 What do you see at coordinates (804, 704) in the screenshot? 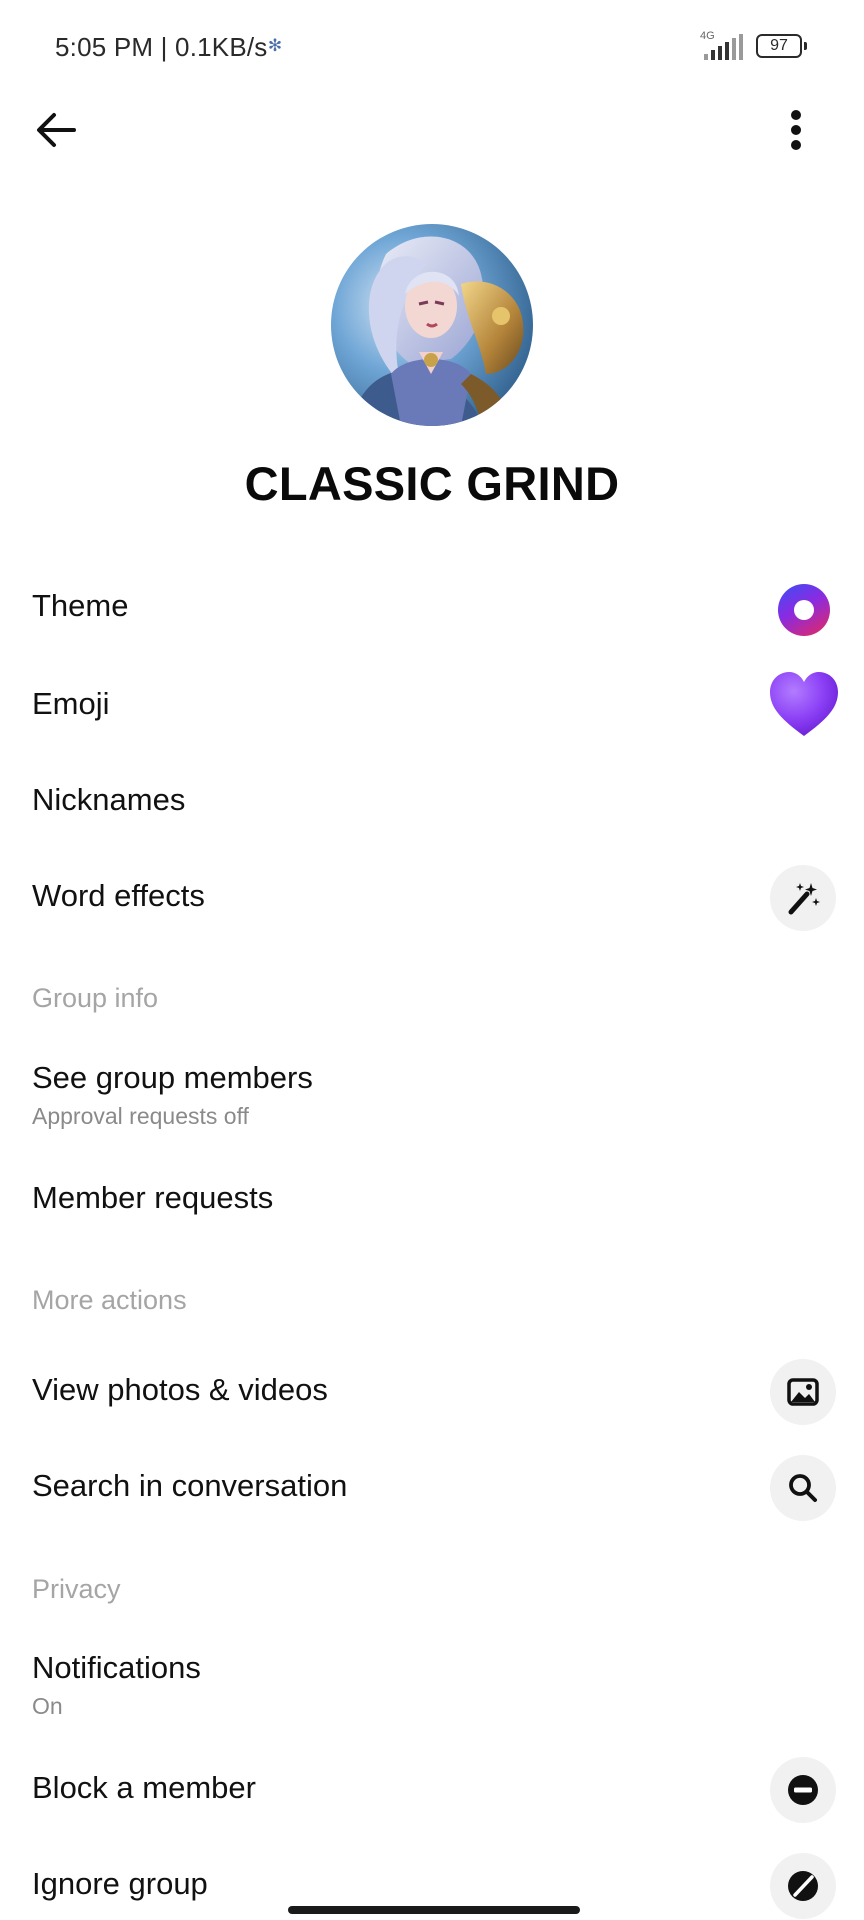
I see `purple-heart-icon` at bounding box center [804, 704].